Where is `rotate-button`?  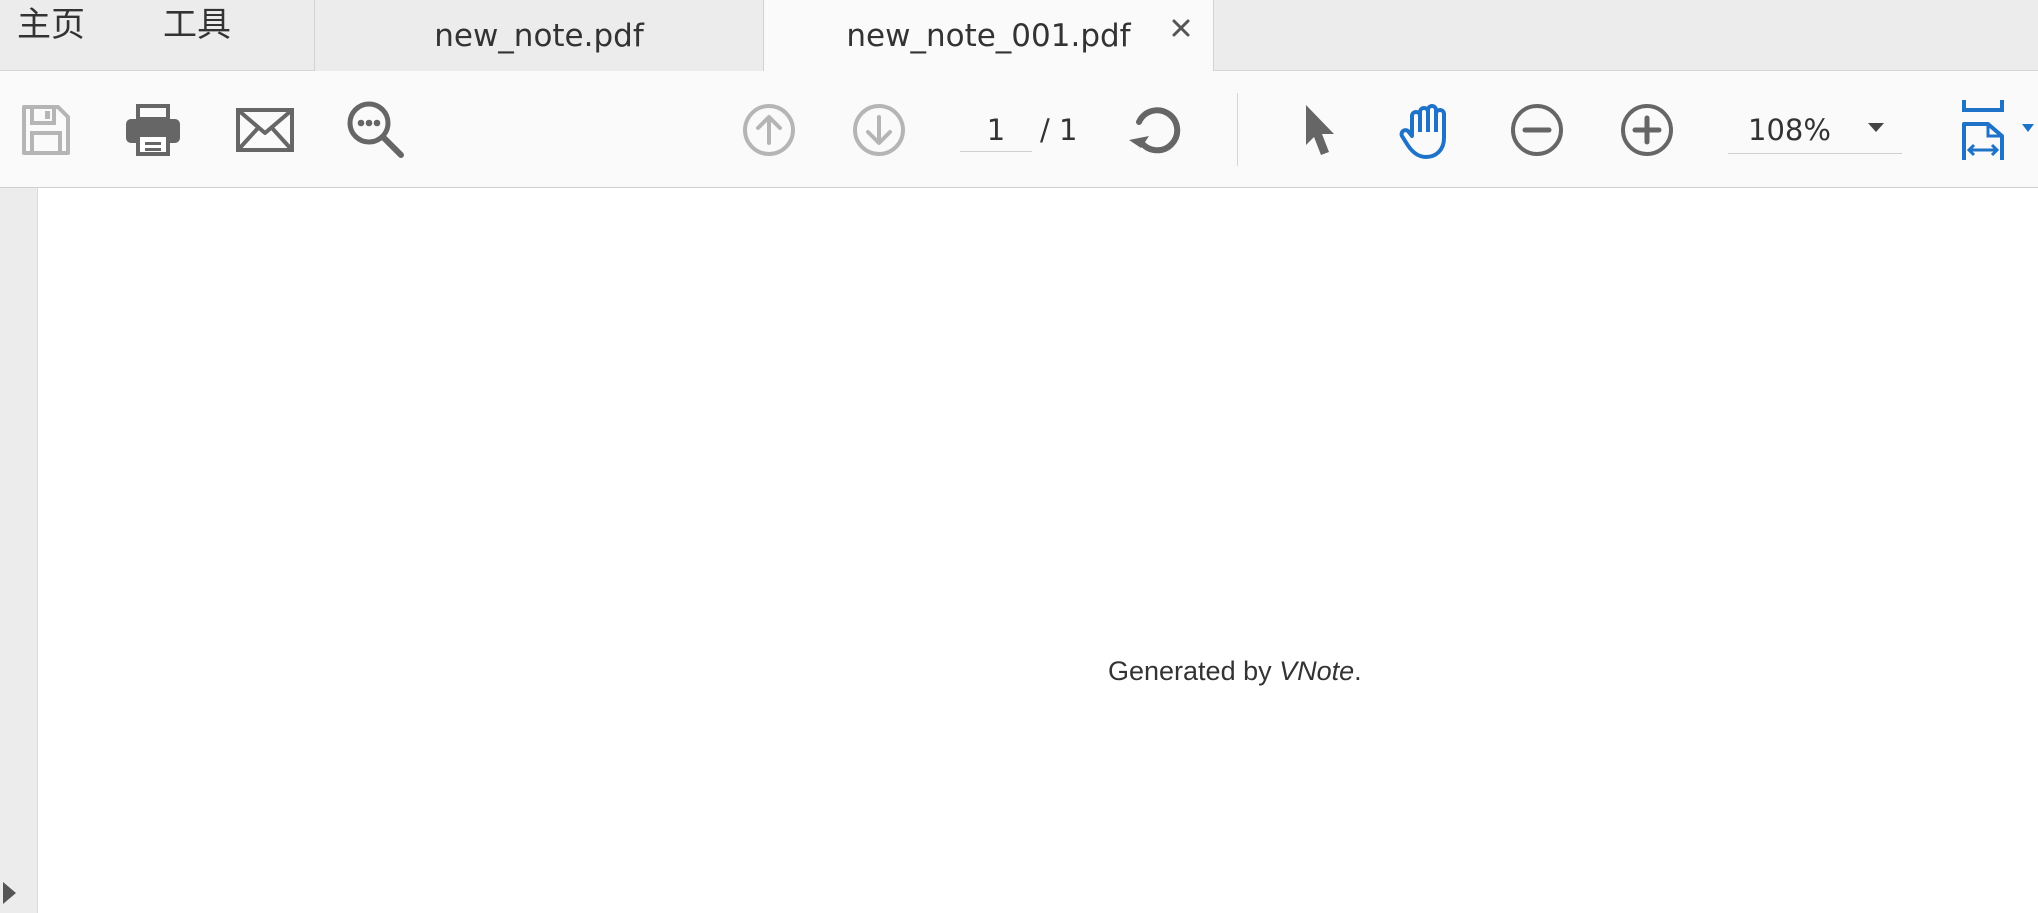
rotate-button is located at coordinates (1156, 129).